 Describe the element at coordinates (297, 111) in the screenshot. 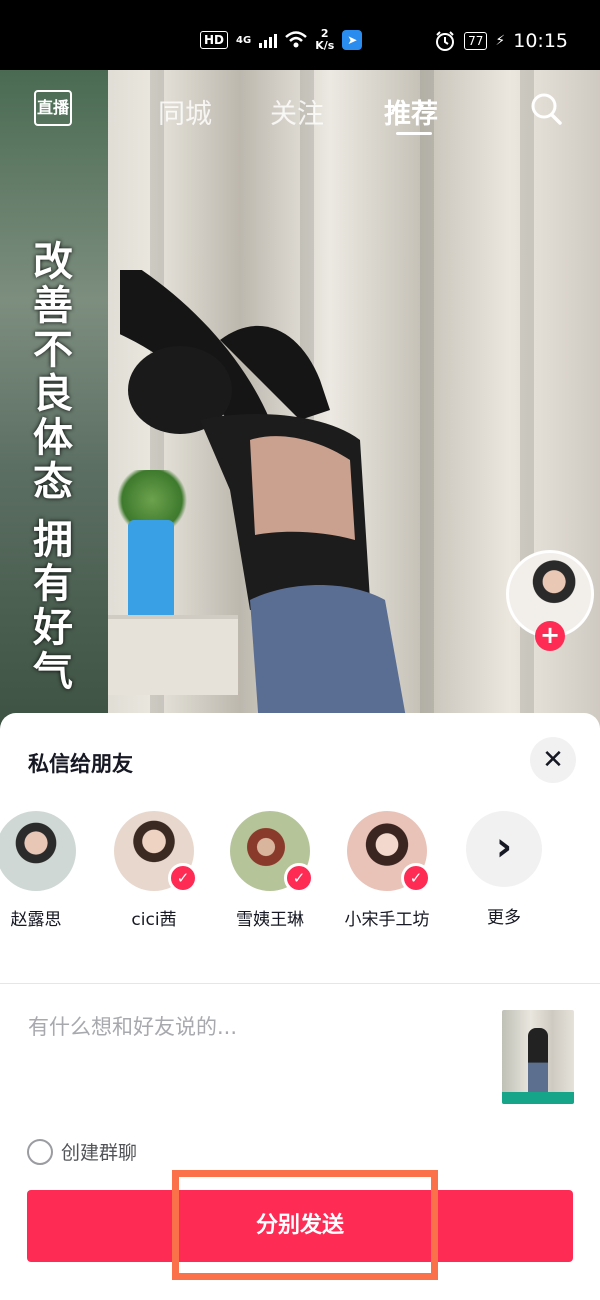

I see `tab-following: 关注` at that location.